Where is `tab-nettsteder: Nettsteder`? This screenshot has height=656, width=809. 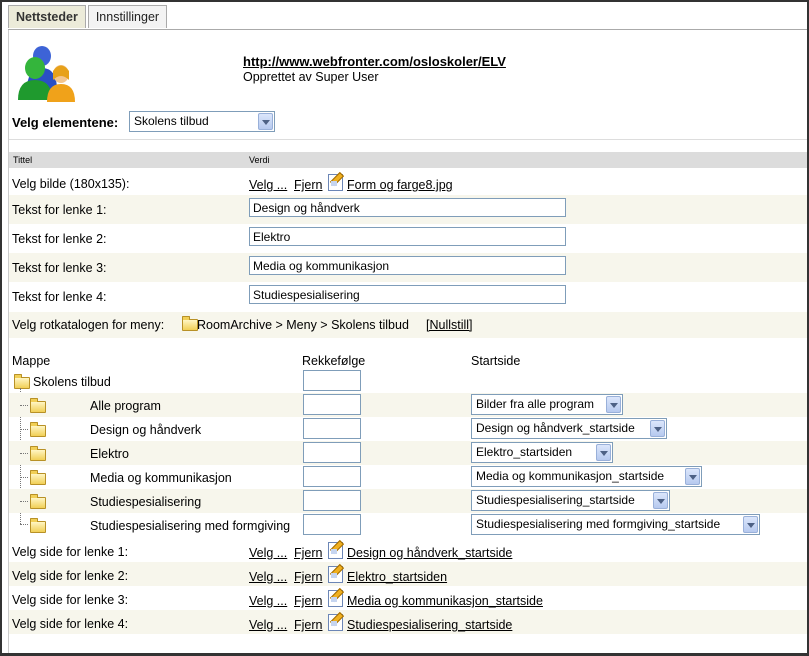 tab-nettsteder: Nettsteder is located at coordinates (47, 16).